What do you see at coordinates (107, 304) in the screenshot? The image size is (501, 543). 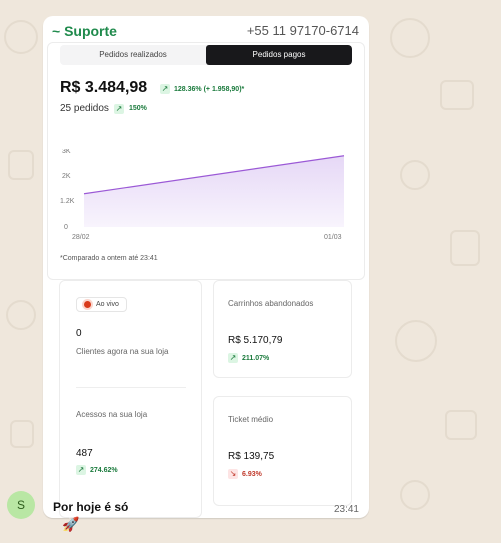 I see `live-badge-label: Ao vivo` at bounding box center [107, 304].